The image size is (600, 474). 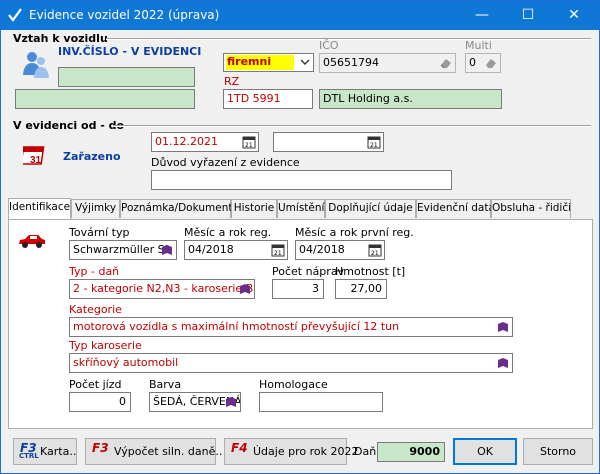 What do you see at coordinates (301, 180) in the screenshot?
I see `duvod-field` at bounding box center [301, 180].